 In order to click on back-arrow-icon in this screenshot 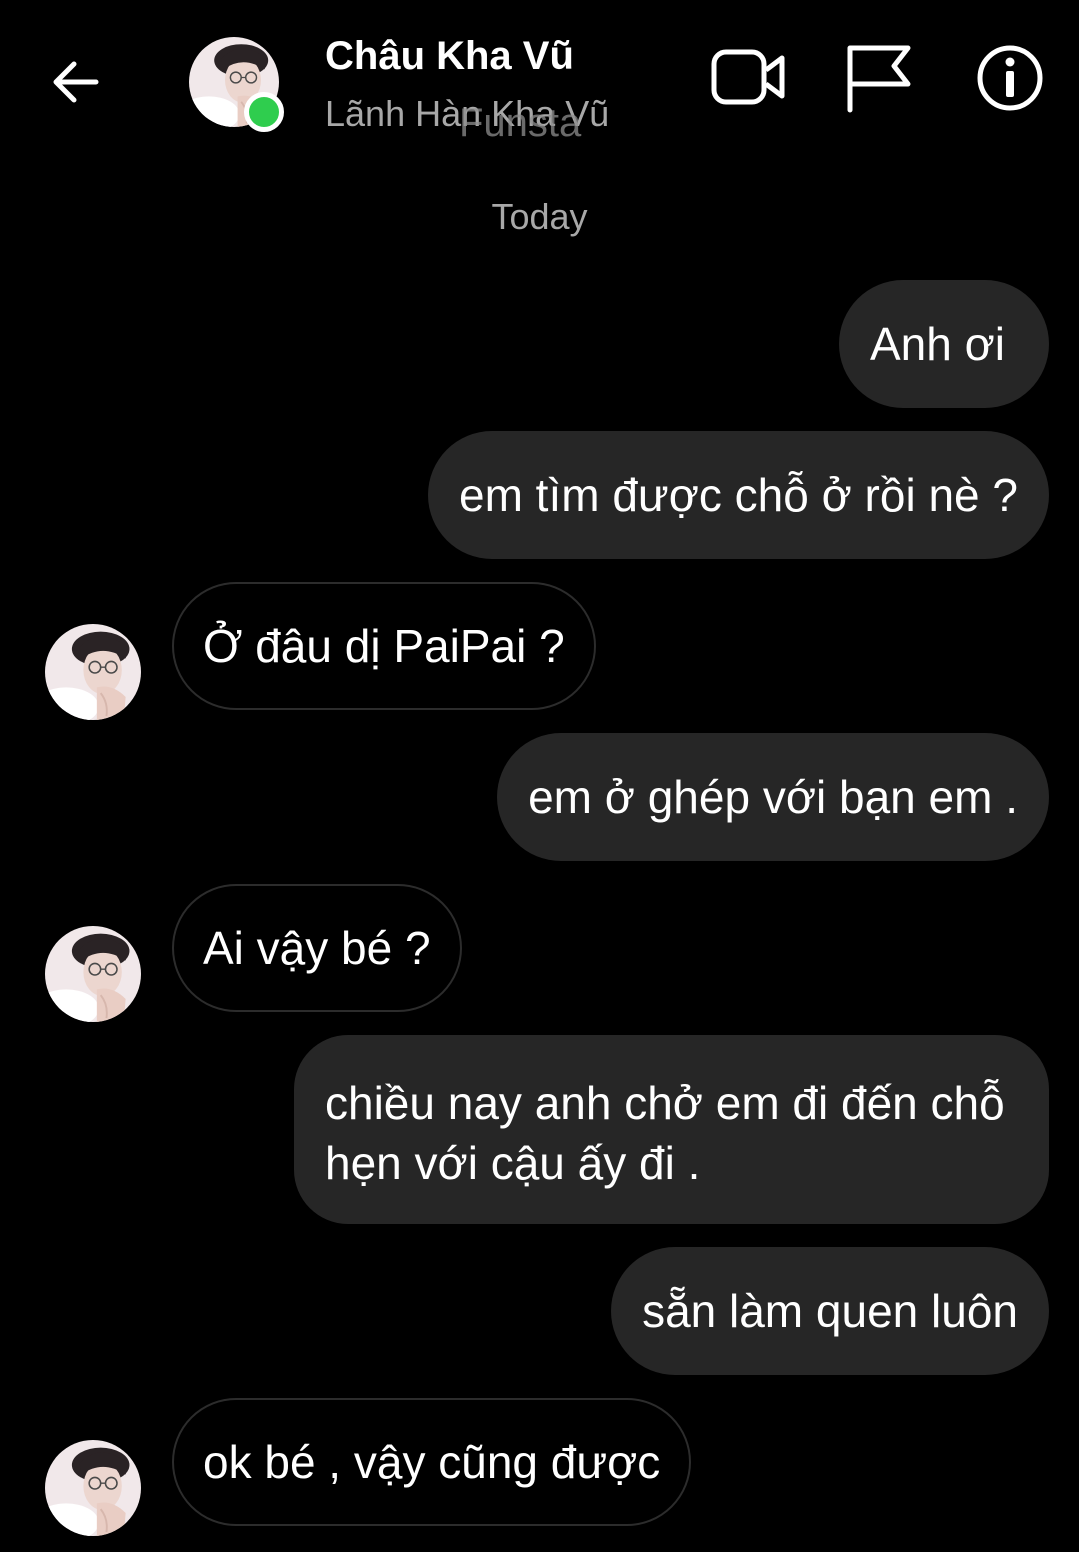, I will do `click(76, 82)`.